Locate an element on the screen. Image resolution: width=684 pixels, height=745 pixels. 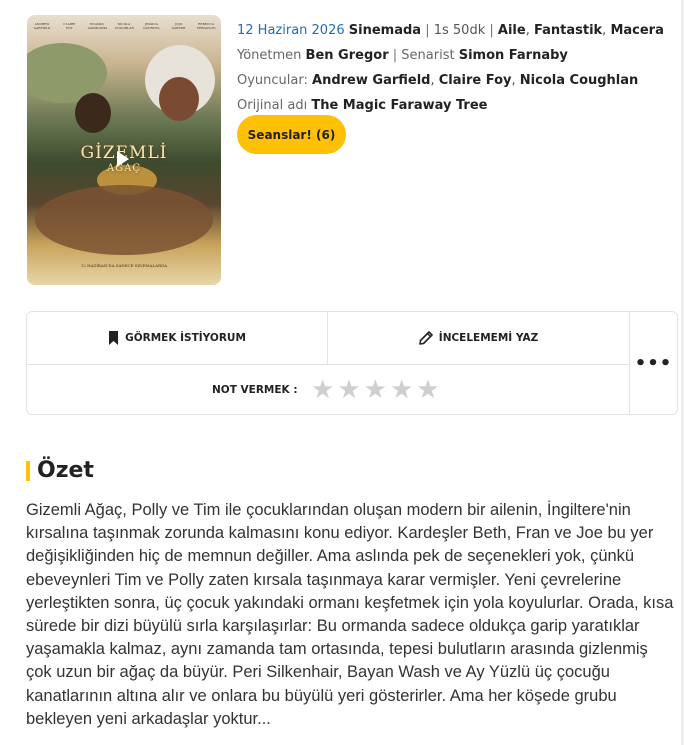
rating-row: NOT VERMEK : ★ ★ ★ ★ ★ is located at coordinates (328, 389).